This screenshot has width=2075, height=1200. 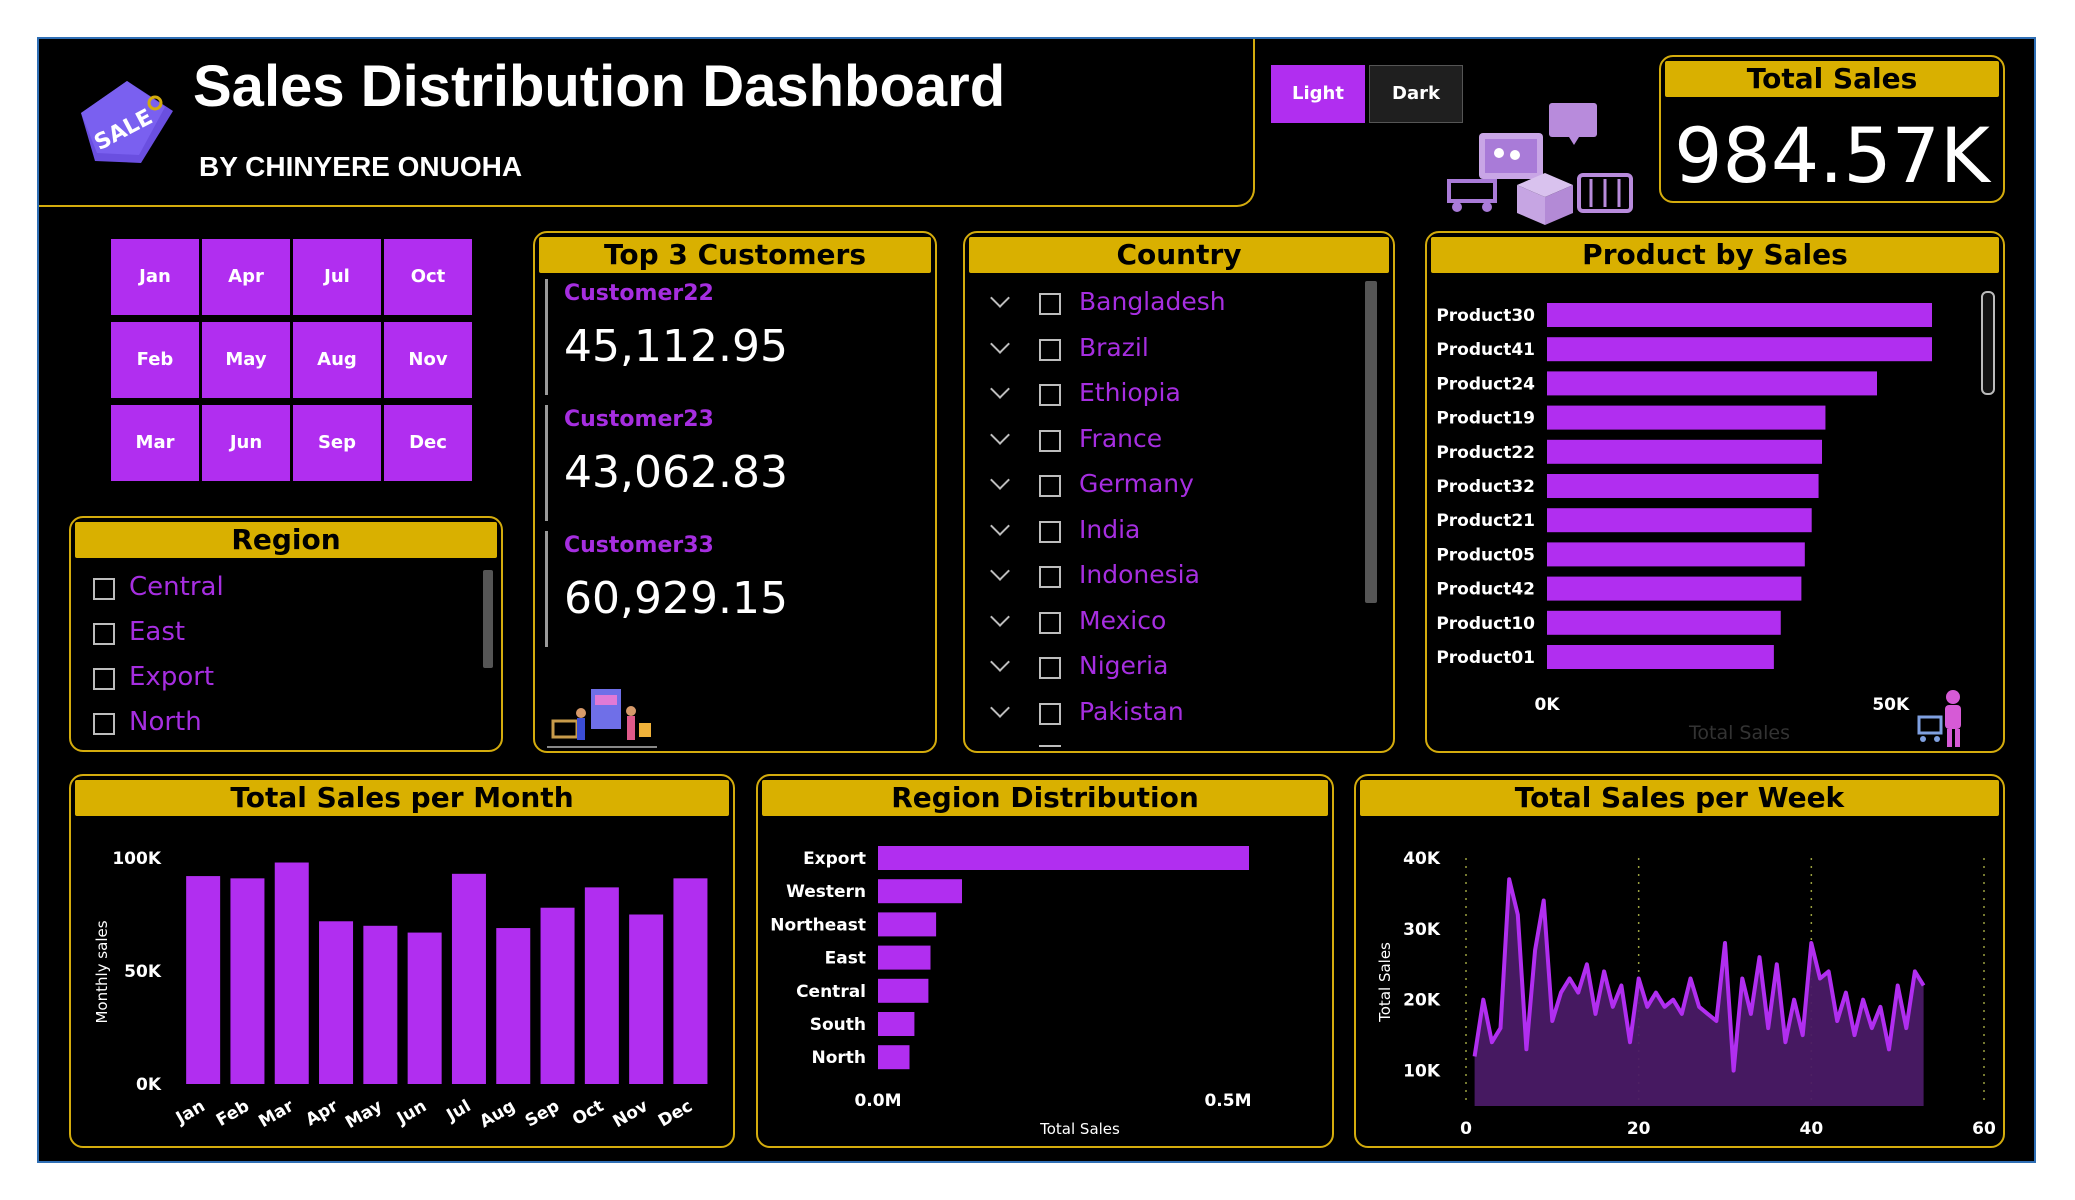 What do you see at coordinates (1832, 129) in the screenshot?
I see `total-sales-card: Total Sales 984.57K` at bounding box center [1832, 129].